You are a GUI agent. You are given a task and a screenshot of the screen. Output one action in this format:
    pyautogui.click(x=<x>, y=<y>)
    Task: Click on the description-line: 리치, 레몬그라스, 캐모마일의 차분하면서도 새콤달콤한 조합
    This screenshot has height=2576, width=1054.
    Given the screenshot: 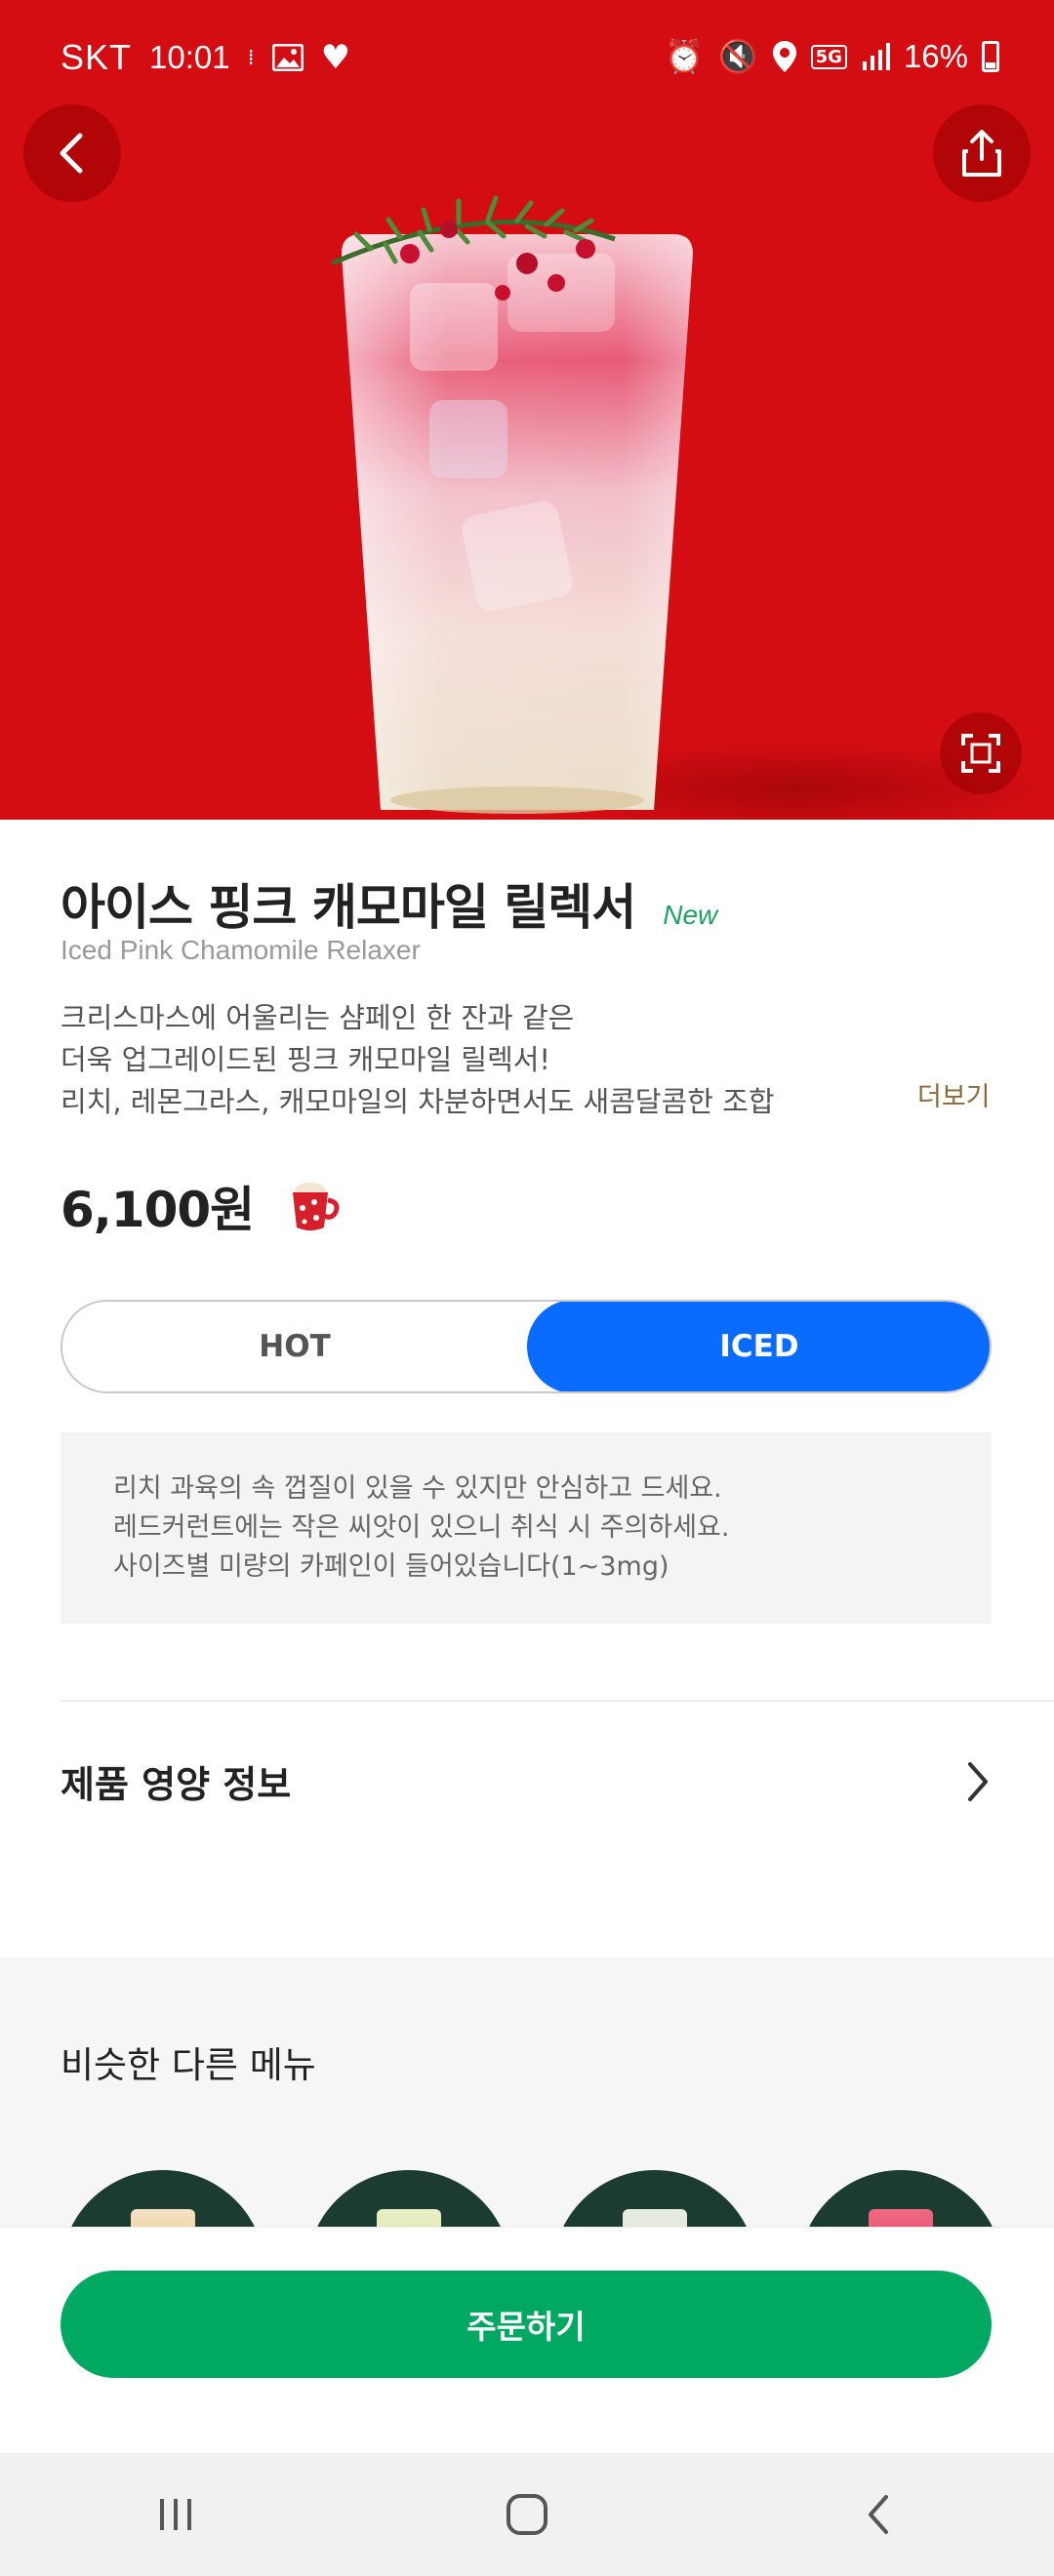 What is the action you would take?
    pyautogui.click(x=418, y=1101)
    